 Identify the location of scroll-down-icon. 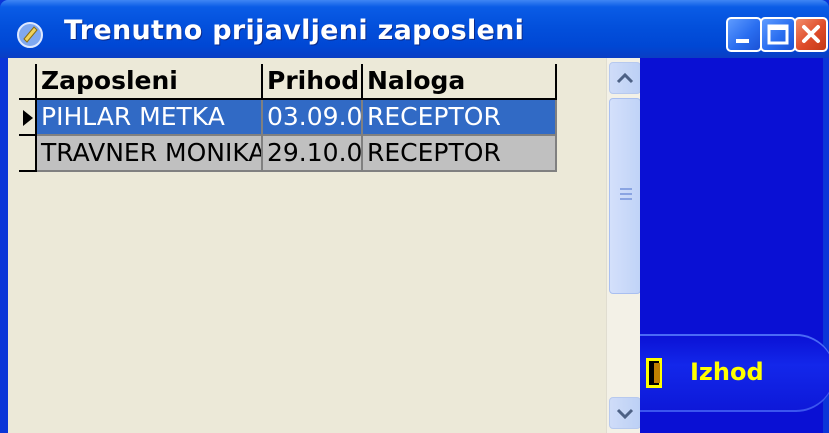
(625, 414).